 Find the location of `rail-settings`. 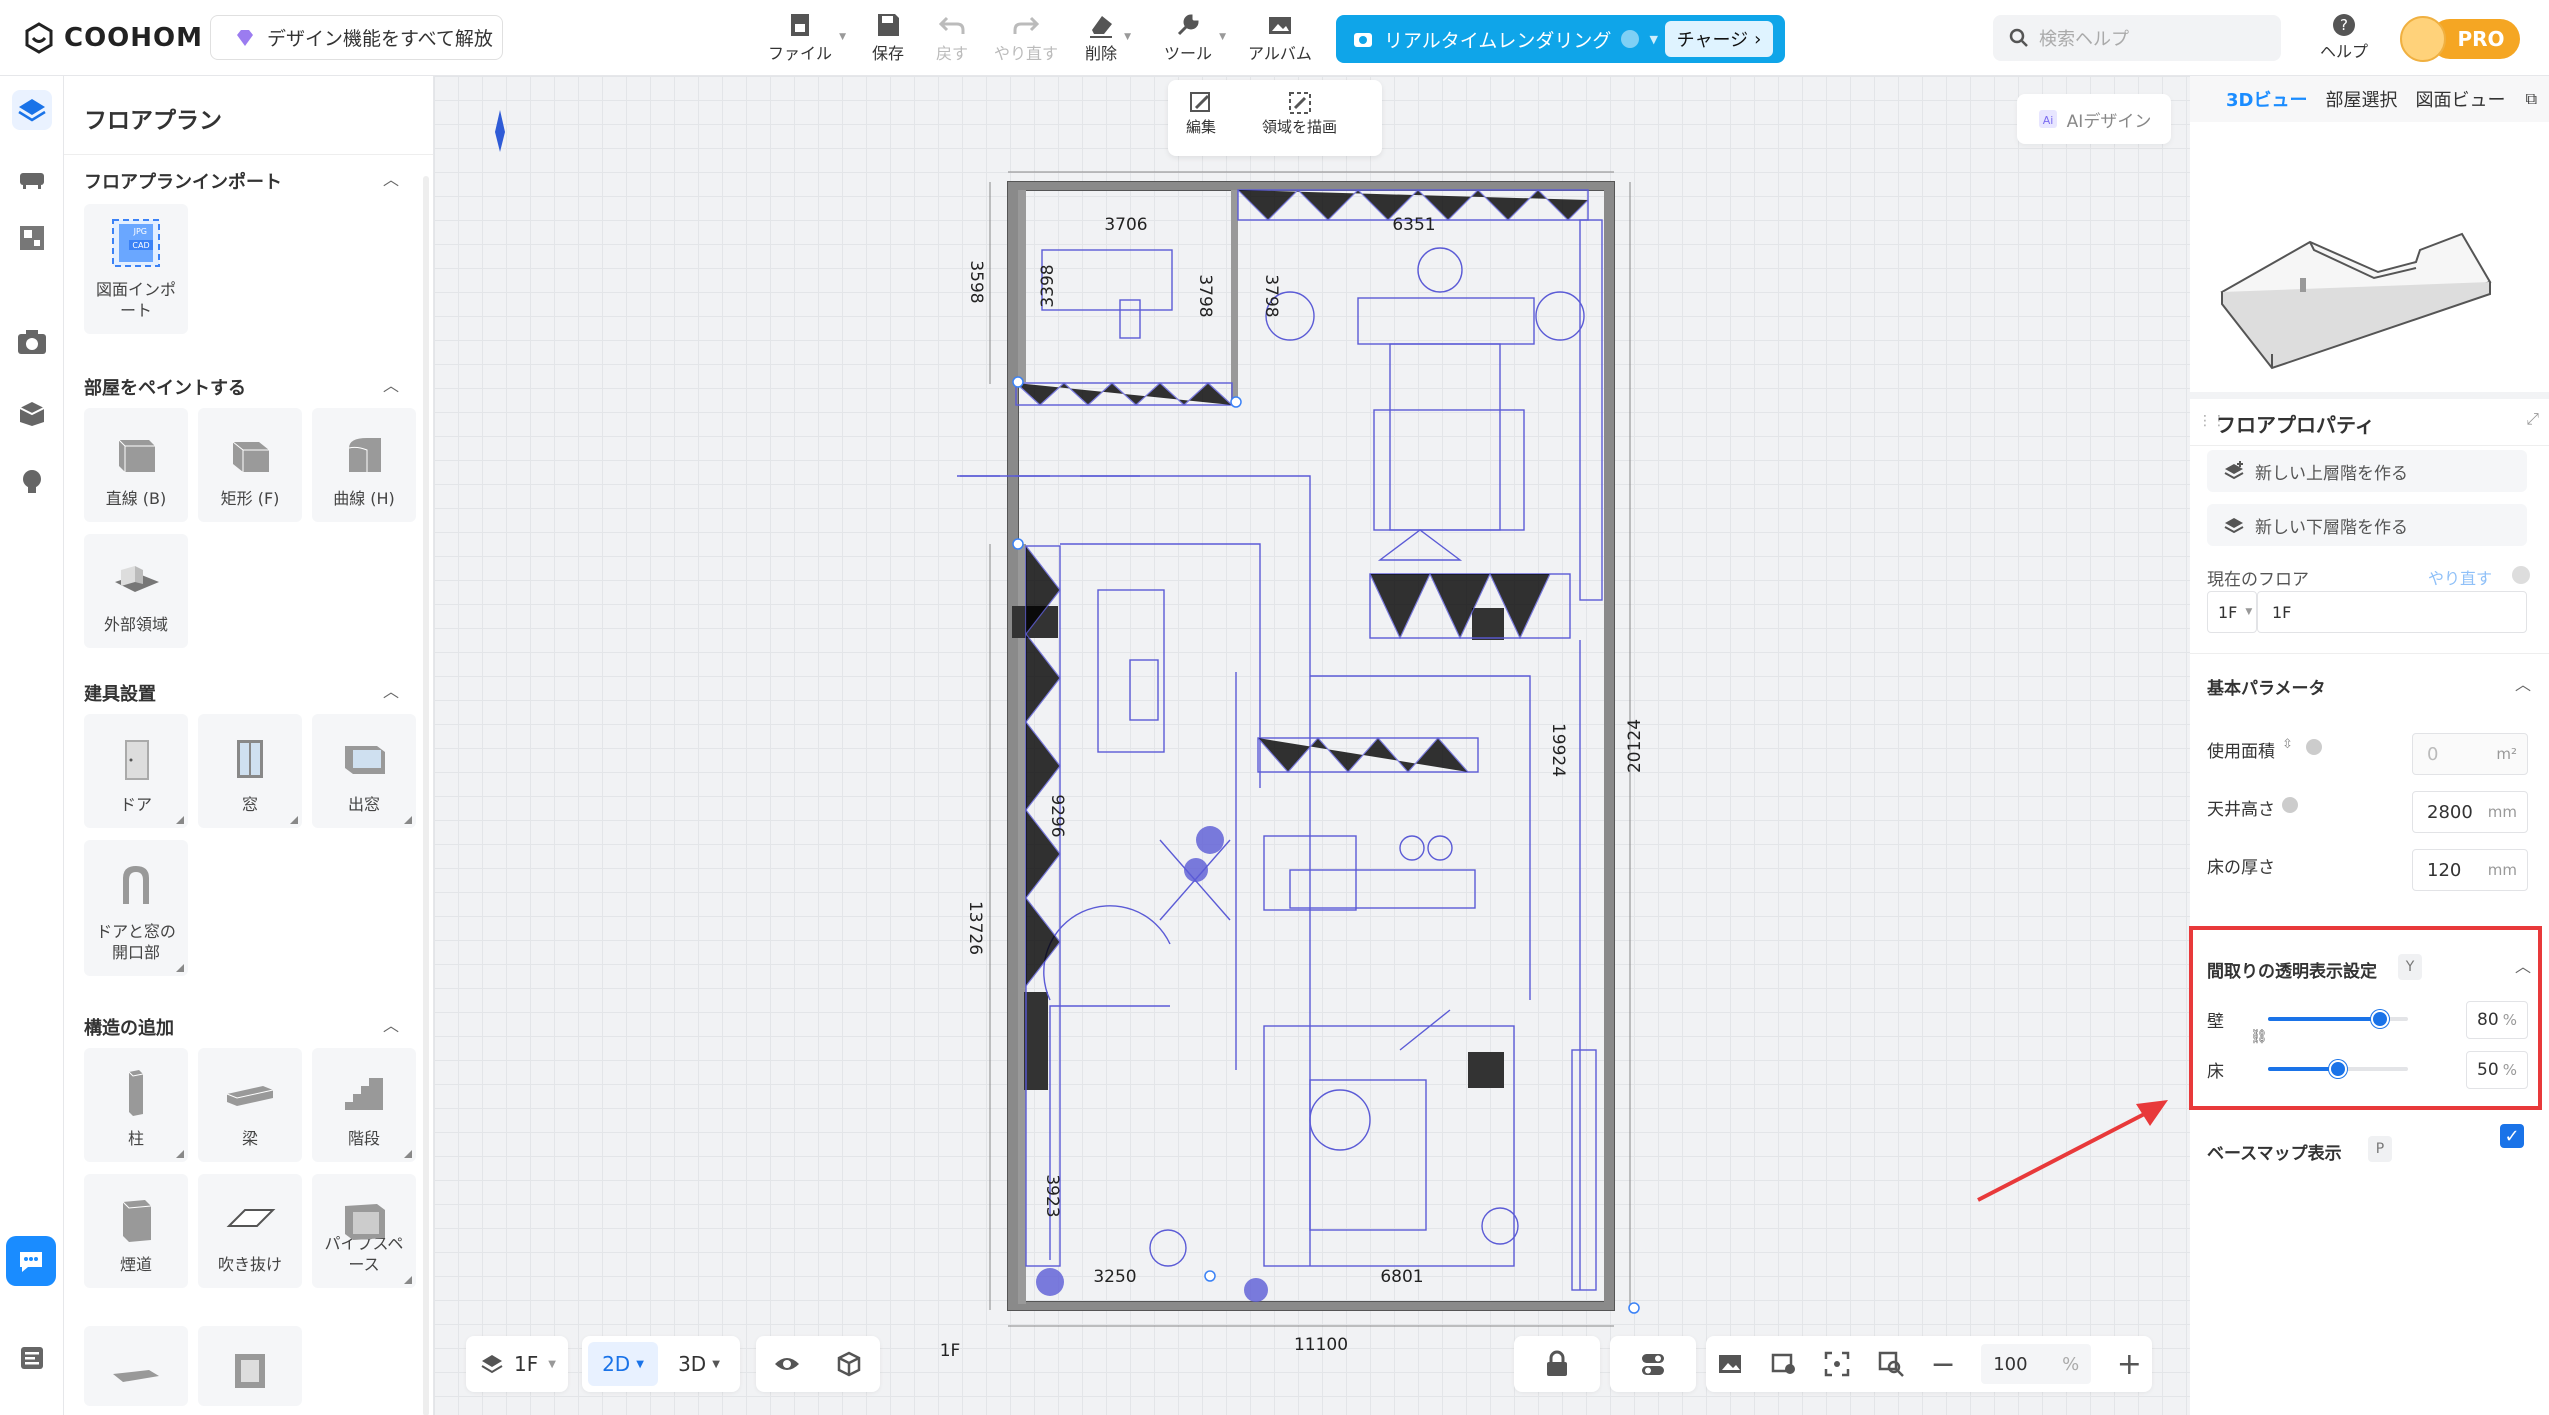

rail-settings is located at coordinates (32, 1358).